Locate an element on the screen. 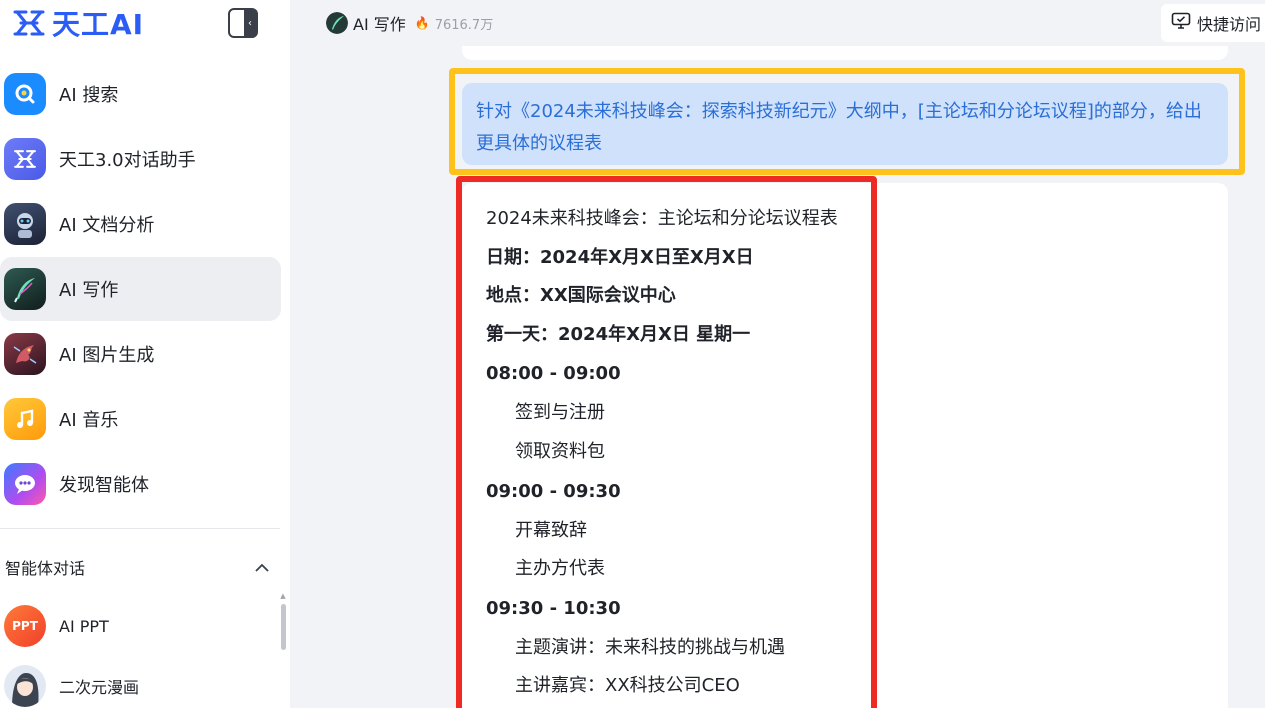 Image resolution: width=1265 pixels, height=708 pixels. sidebar-item-ai-search: AI 搜索 is located at coordinates (140, 94).